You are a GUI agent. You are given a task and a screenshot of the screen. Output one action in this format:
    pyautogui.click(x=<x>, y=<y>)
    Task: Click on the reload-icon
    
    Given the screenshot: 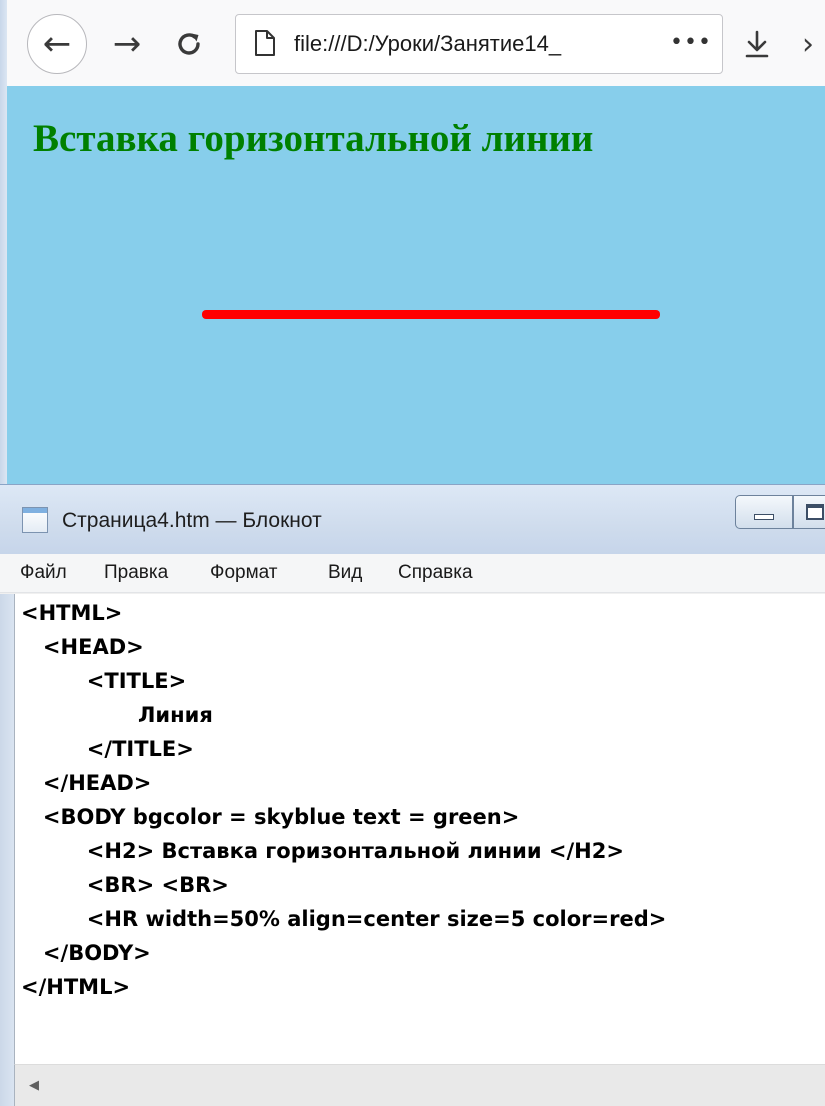 What is the action you would take?
    pyautogui.click(x=189, y=44)
    